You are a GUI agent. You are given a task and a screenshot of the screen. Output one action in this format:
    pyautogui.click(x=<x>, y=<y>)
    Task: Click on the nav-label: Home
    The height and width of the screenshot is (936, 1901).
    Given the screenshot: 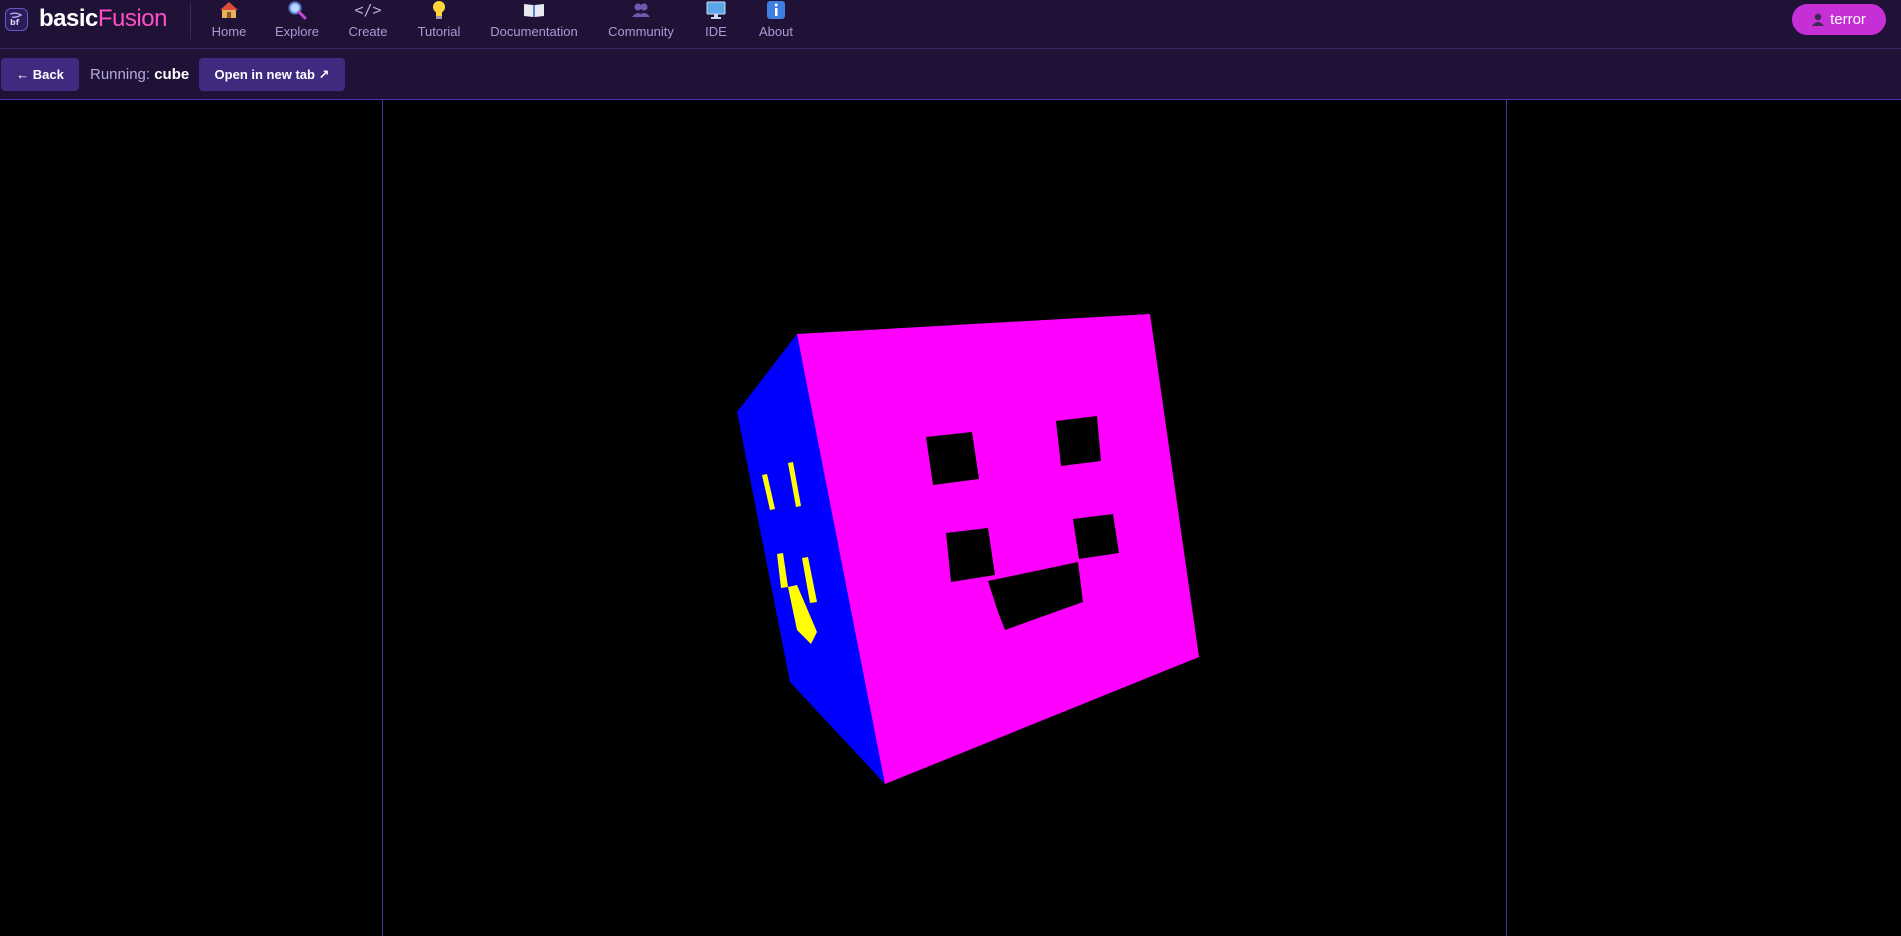 What is the action you would take?
    pyautogui.click(x=229, y=31)
    